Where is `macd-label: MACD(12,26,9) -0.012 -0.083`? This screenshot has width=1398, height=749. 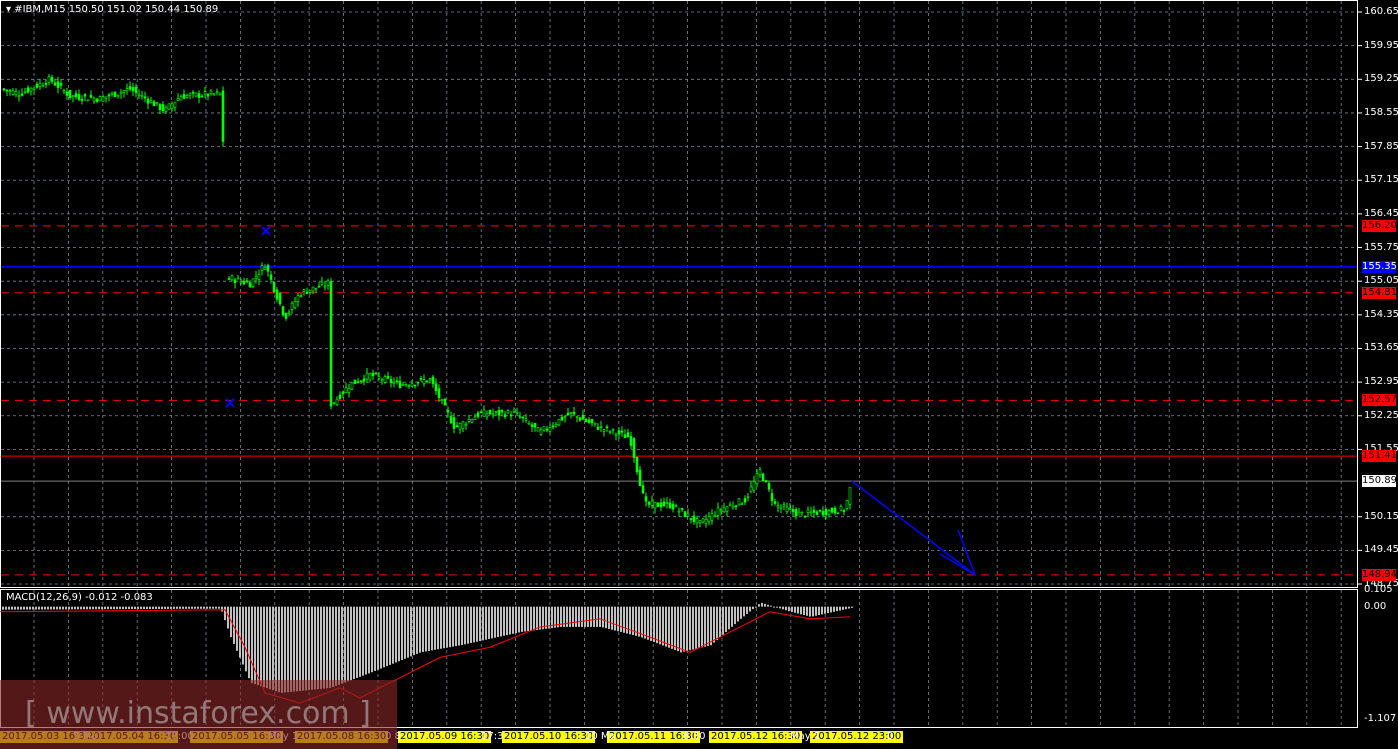
macd-label: MACD(12,26,9) -0.012 -0.083 is located at coordinates (79, 597).